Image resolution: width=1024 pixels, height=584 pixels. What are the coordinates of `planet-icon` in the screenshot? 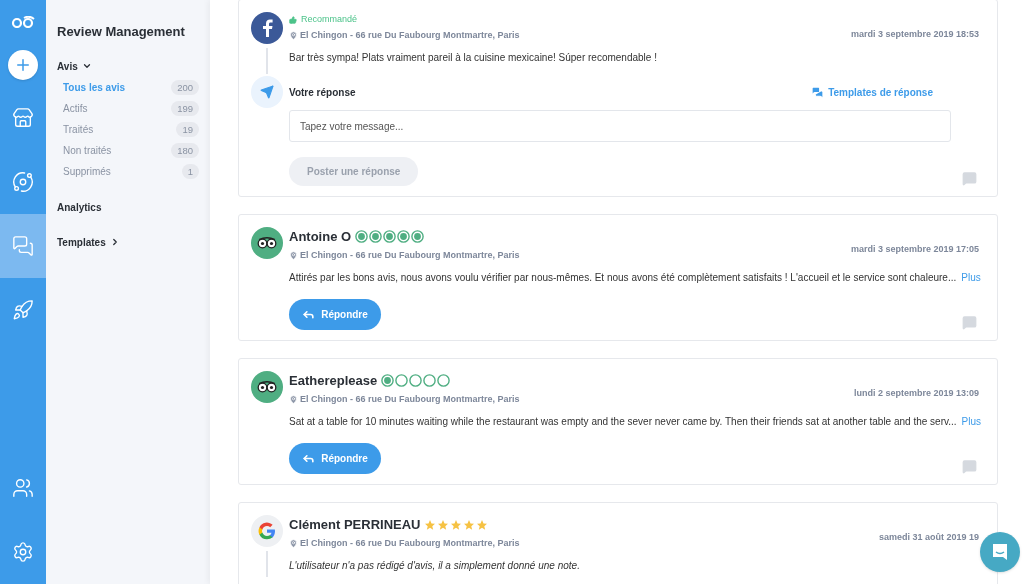 It's located at (23, 182).